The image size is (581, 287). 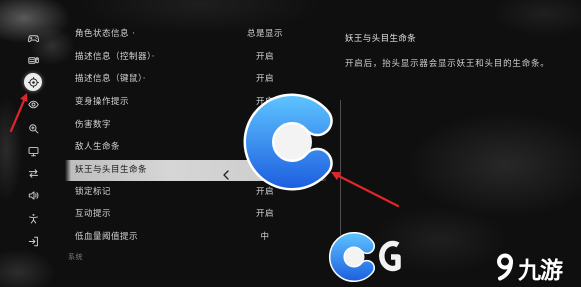 I want to click on speaker-icon, so click(x=33, y=195).